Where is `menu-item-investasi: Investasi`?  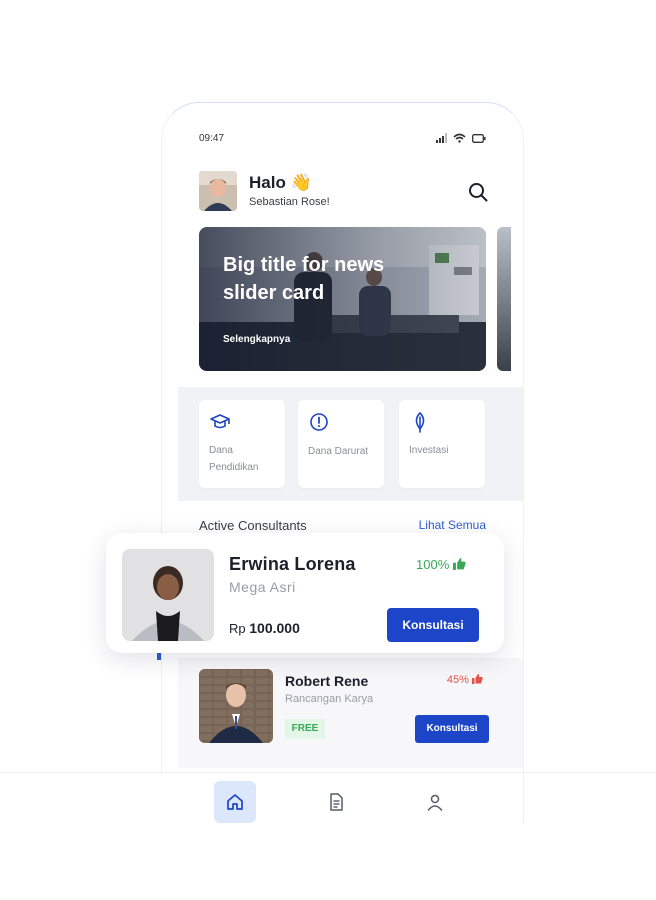
menu-item-investasi: Investasi is located at coordinates (442, 444).